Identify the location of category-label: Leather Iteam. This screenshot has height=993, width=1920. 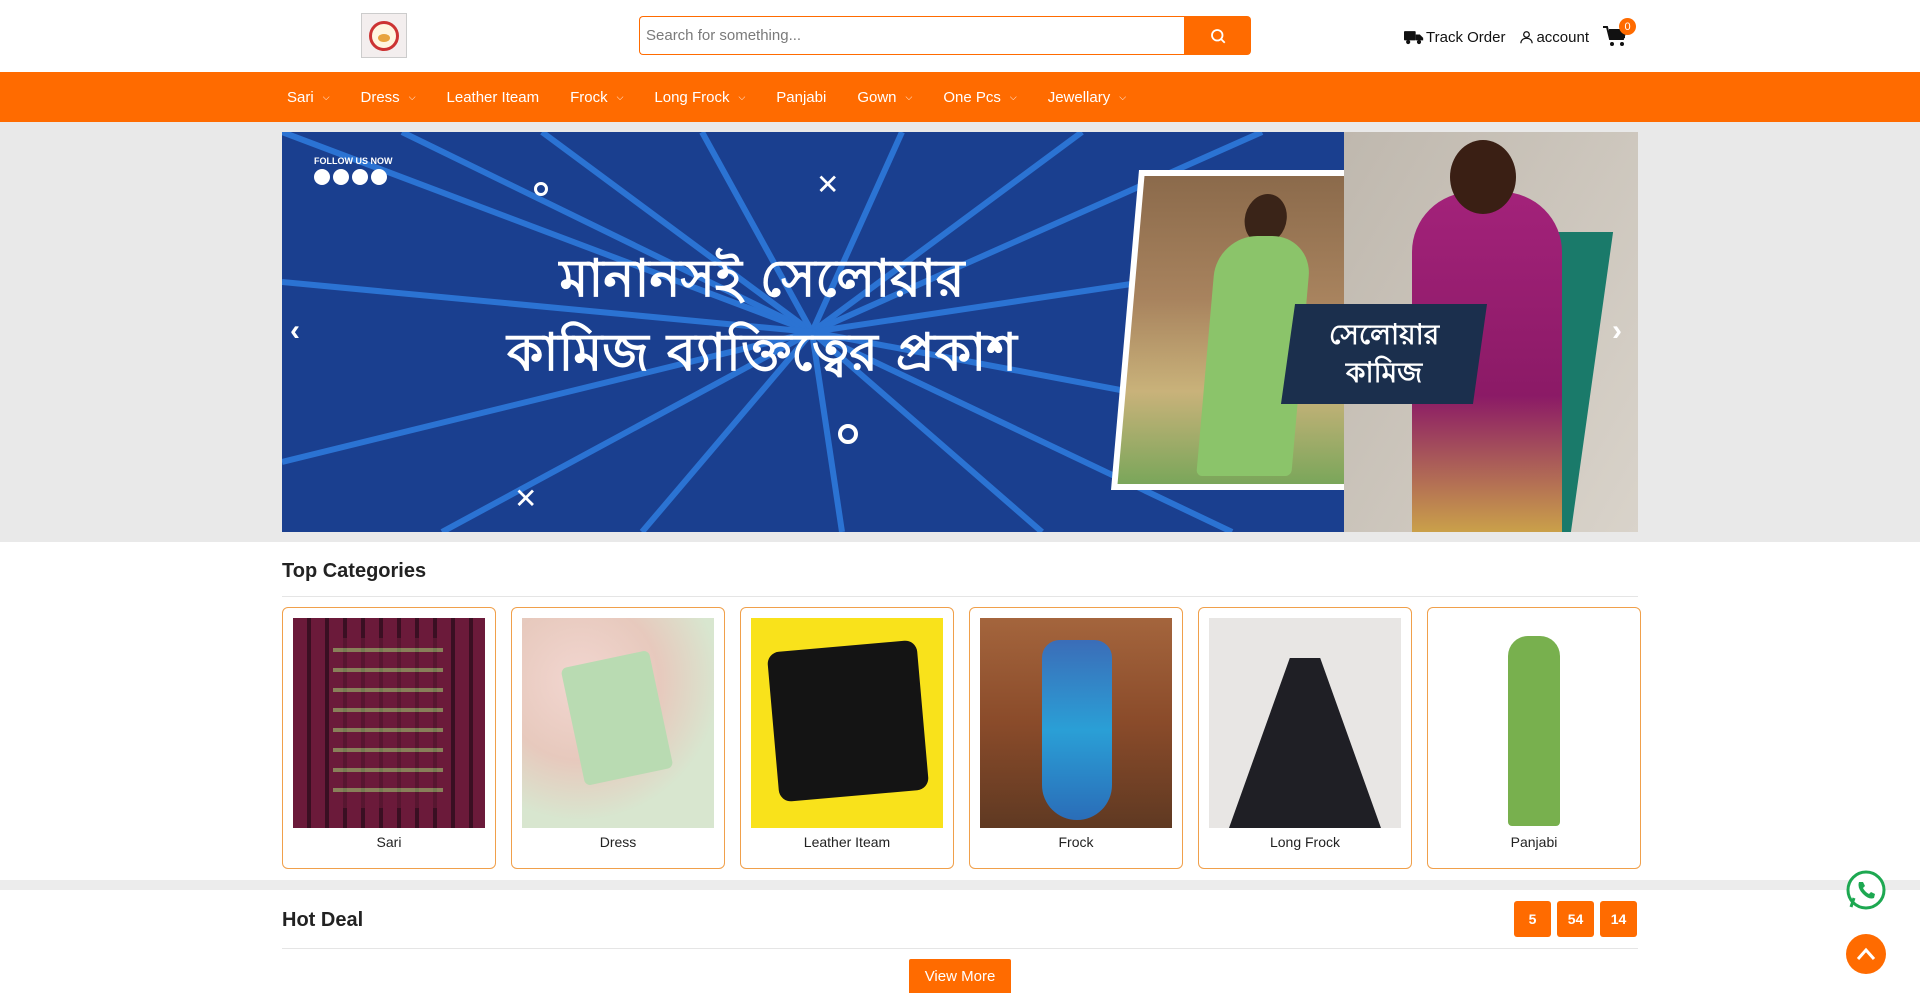
(847, 842).